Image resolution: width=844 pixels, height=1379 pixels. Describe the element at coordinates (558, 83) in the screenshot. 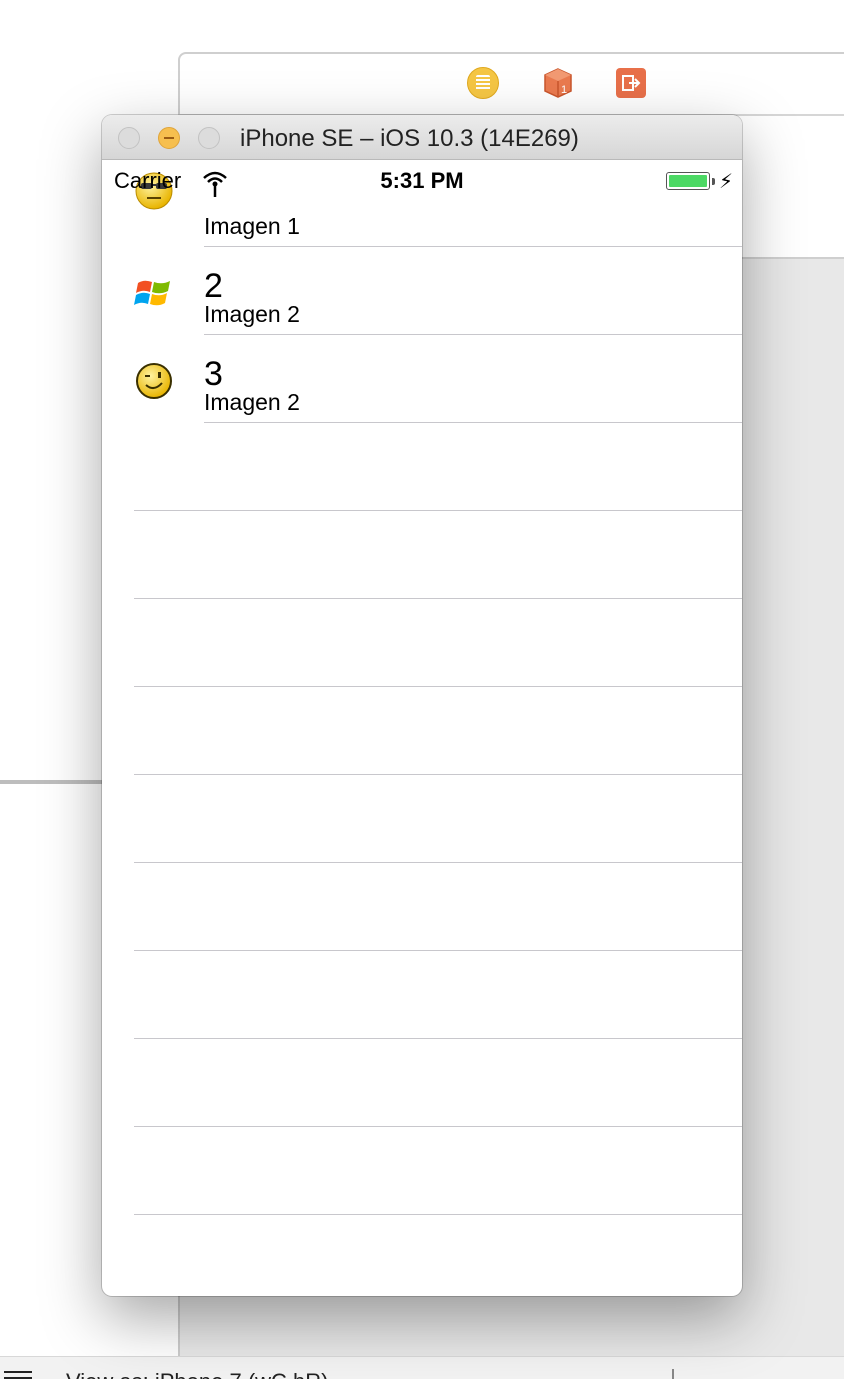

I see `first-responder-icon: 1` at that location.